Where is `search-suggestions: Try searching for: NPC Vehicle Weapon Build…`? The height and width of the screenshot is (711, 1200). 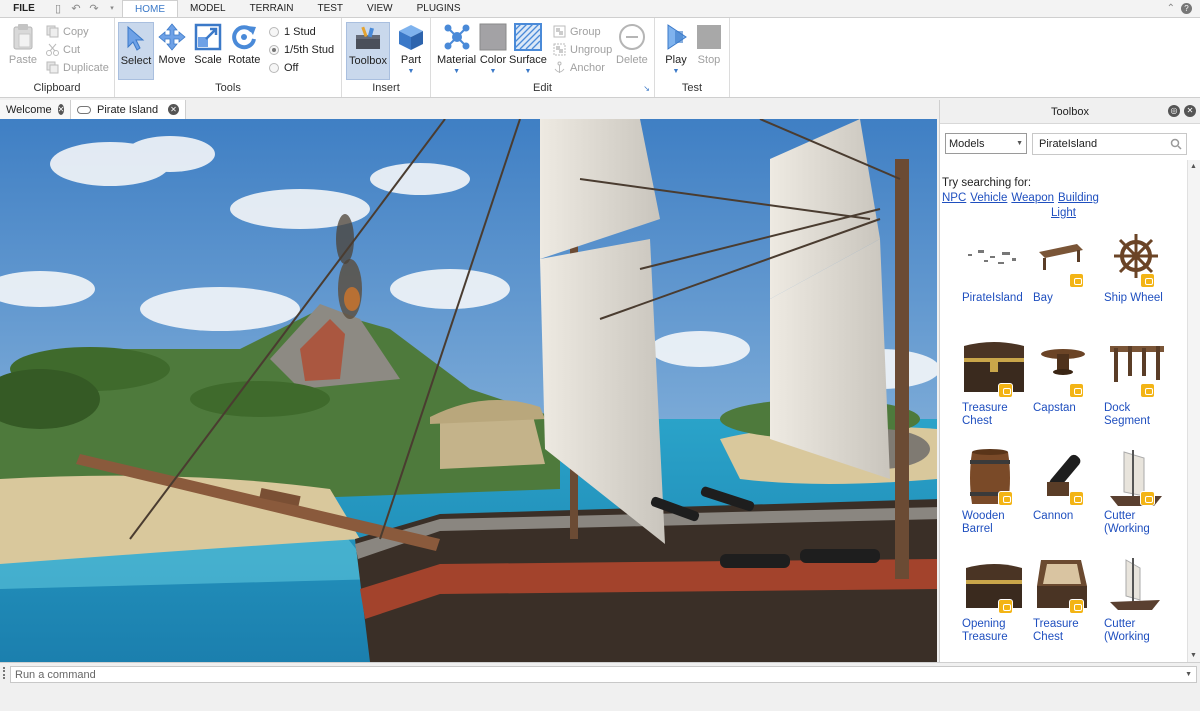 search-suggestions: Try searching for: NPC Vehicle Weapon Build… is located at coordinates (1065, 198).